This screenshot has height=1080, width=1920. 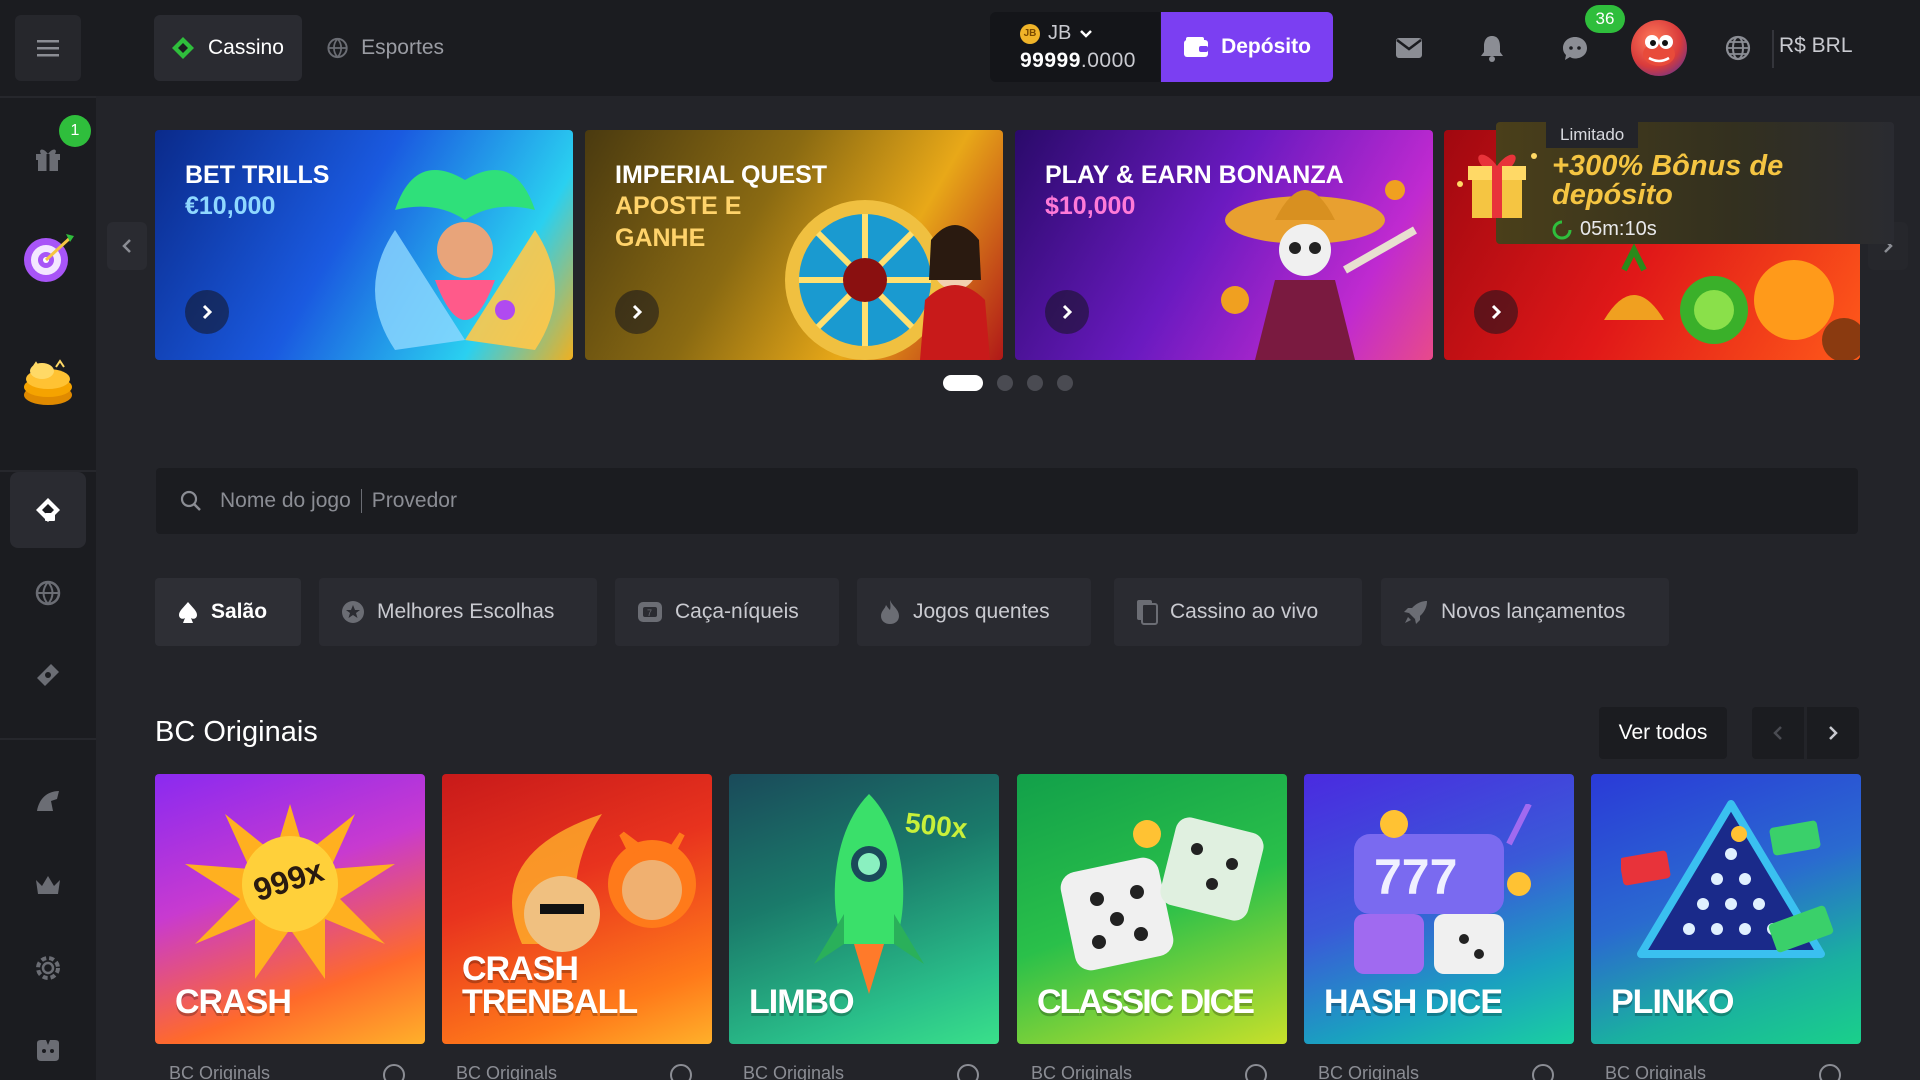 What do you see at coordinates (936, 825) in the screenshot?
I see `game-multiplier: 500x` at bounding box center [936, 825].